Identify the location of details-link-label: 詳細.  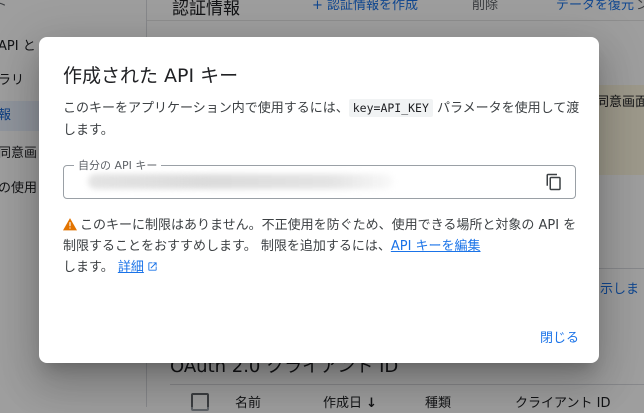
(130, 267).